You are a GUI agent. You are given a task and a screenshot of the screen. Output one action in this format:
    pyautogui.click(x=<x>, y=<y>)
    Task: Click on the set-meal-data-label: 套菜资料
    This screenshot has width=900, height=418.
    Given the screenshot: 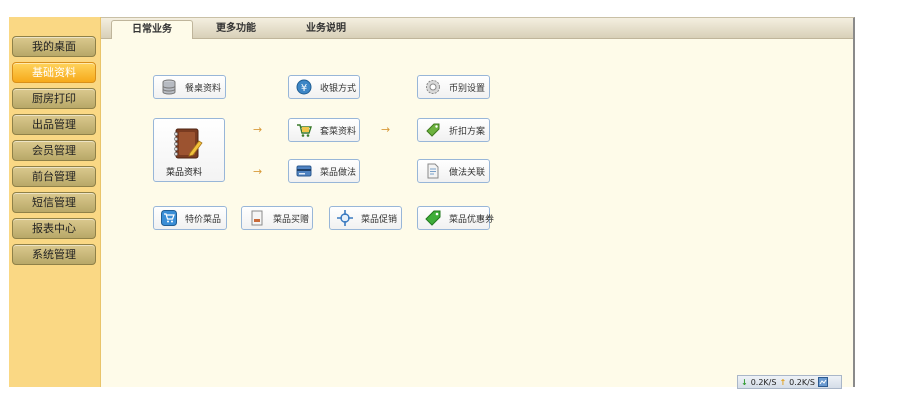 What is the action you would take?
    pyautogui.click(x=338, y=131)
    